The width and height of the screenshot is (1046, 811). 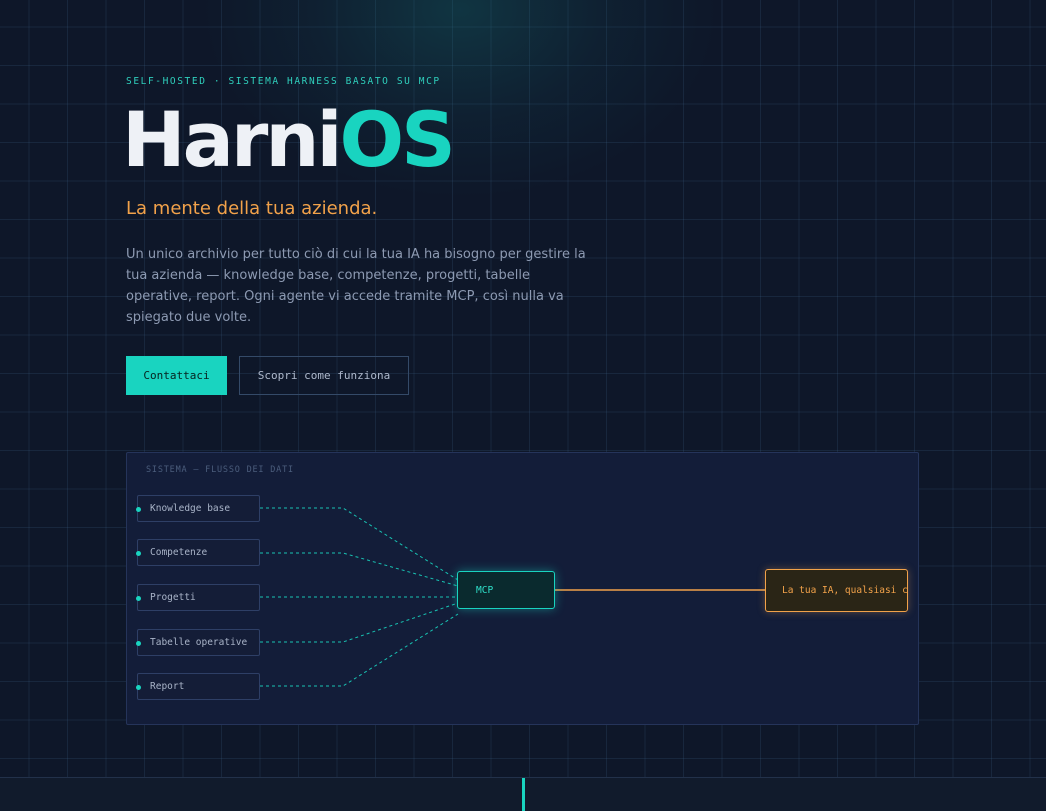 I want to click on source-node-tabelle-operative: Tabelle operative, so click(x=198, y=642).